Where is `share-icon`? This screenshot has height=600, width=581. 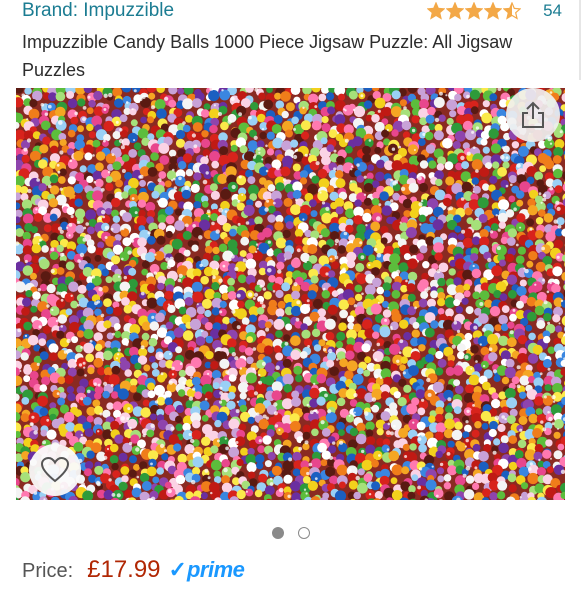
share-icon is located at coordinates (533, 114).